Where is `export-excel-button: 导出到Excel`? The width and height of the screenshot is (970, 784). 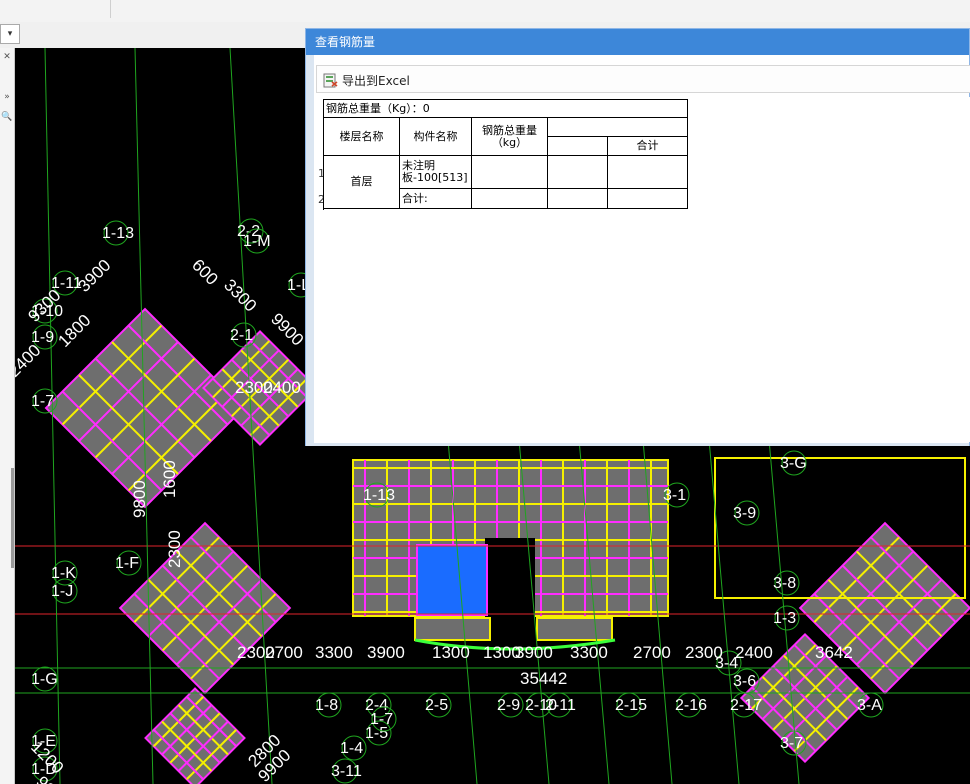
export-excel-button: 导出到Excel is located at coordinates (366, 80).